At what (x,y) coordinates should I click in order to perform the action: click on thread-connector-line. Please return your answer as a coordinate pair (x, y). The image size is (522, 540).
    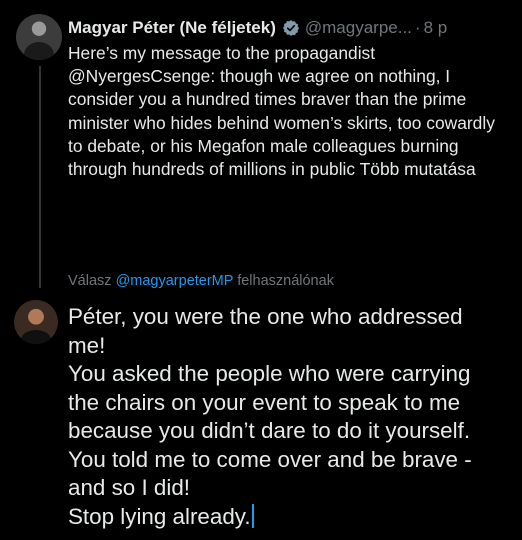
    Looking at the image, I should click on (40, 177).